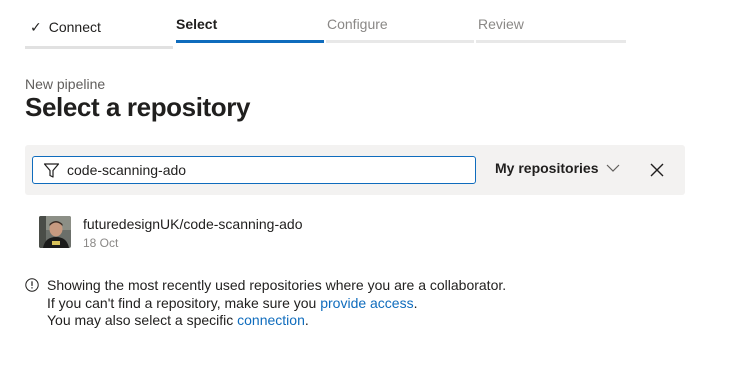 Image resolution: width=737 pixels, height=369 pixels. What do you see at coordinates (32, 285) in the screenshot?
I see `info-icon` at bounding box center [32, 285].